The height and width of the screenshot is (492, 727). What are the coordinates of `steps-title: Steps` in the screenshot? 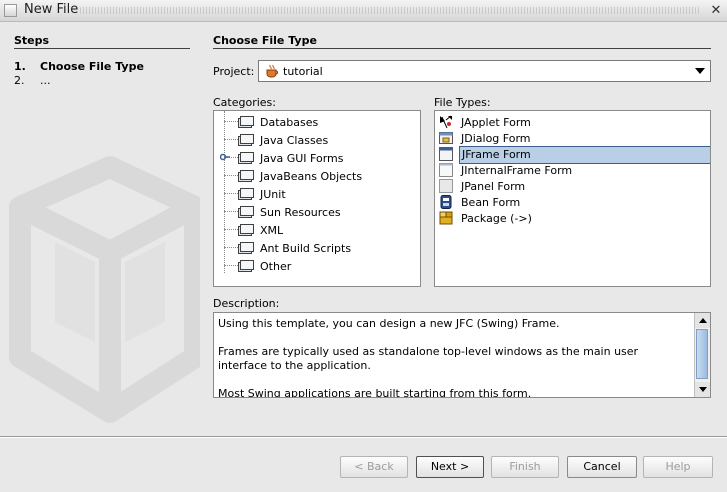 It's located at (32, 40).